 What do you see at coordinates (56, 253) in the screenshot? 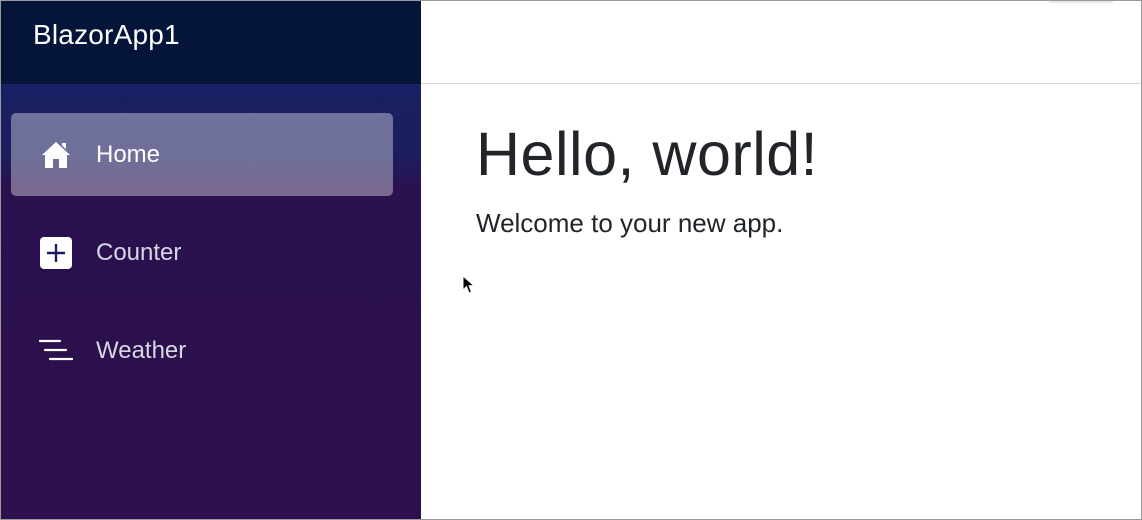
I see `plus-square-icon` at bounding box center [56, 253].